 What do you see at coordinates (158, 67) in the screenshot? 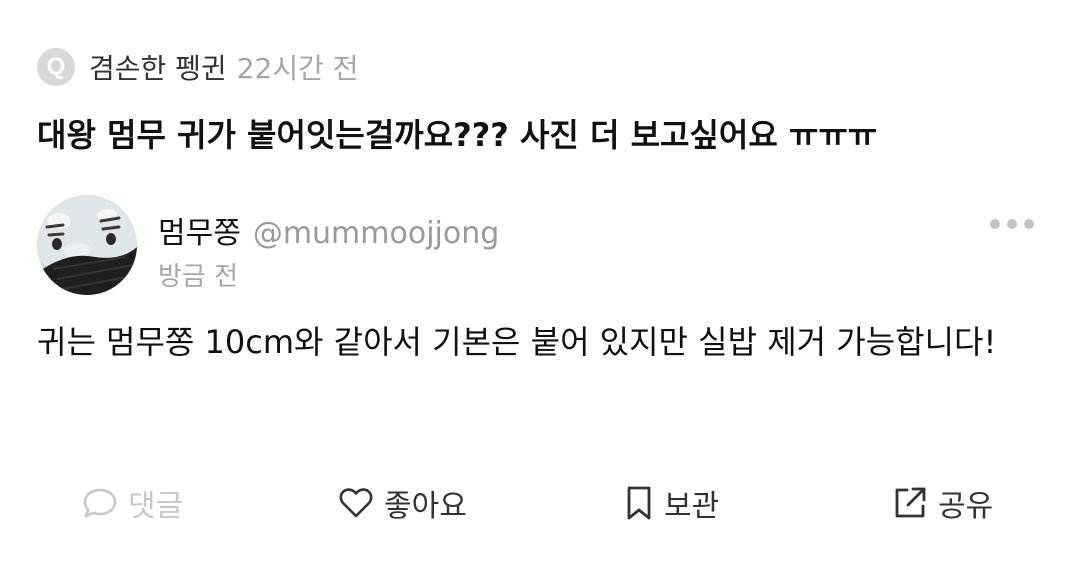
I see `asker-name: 겸손한 펭귄` at bounding box center [158, 67].